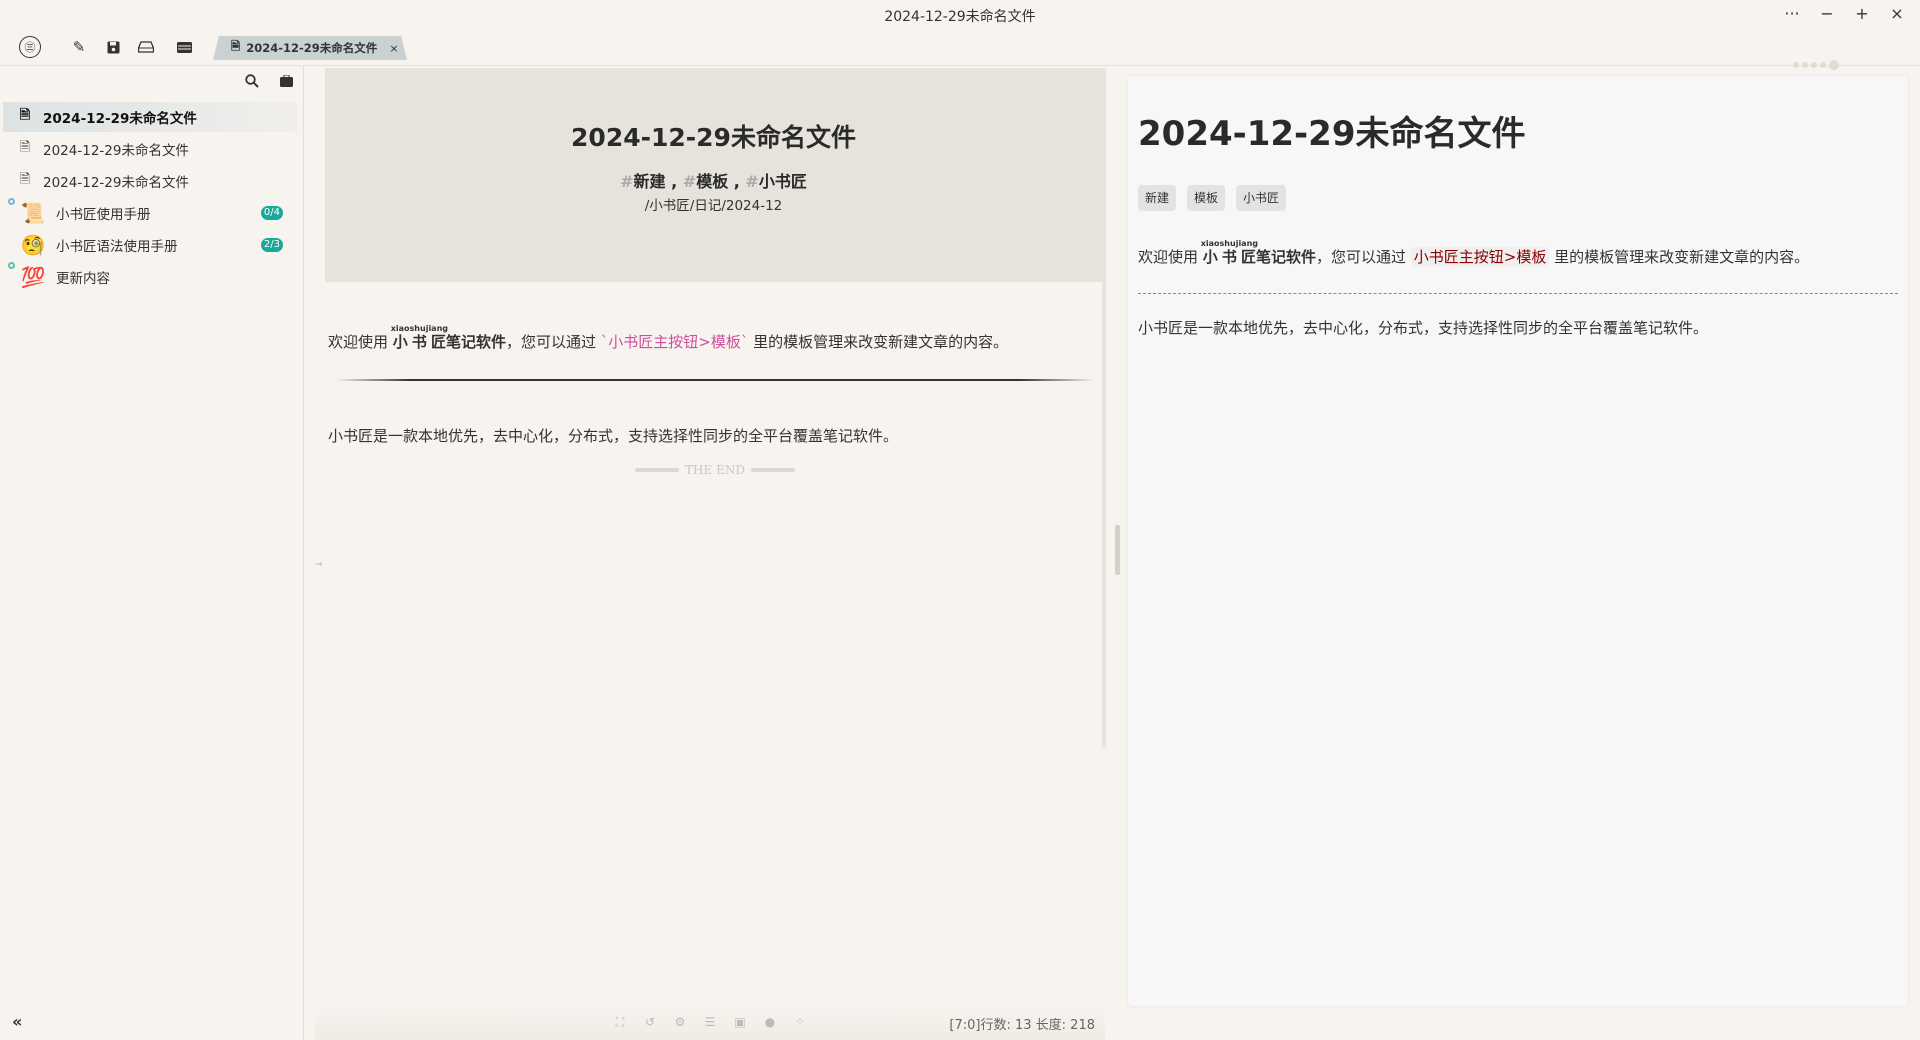 This screenshot has width=1920, height=1040. Describe the element at coordinates (650, 1022) in the screenshot. I see `history-icon: ↺` at that location.